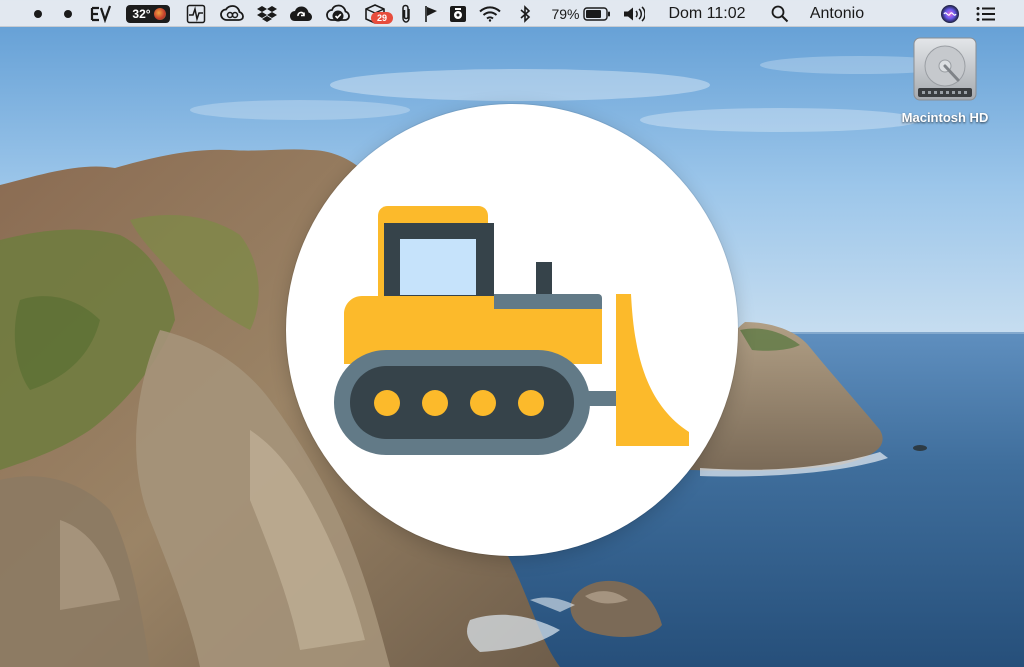  I want to click on volume-icon, so click(634, 13).